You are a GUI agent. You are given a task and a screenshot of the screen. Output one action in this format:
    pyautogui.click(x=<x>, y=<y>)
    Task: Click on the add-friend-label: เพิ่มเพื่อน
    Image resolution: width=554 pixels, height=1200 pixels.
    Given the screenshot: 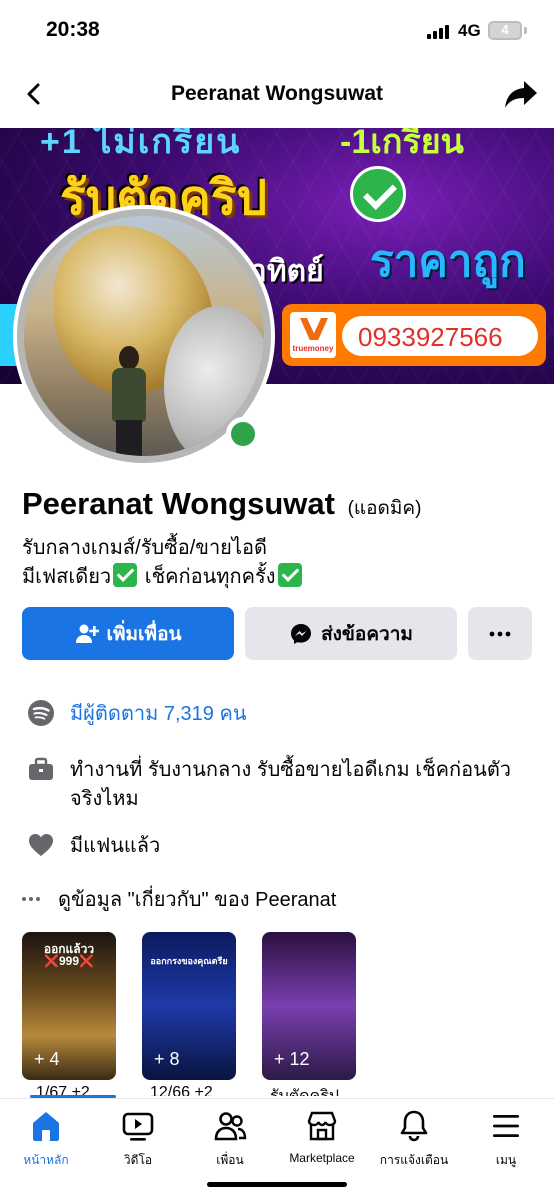 What is the action you would take?
    pyautogui.click(x=144, y=634)
    